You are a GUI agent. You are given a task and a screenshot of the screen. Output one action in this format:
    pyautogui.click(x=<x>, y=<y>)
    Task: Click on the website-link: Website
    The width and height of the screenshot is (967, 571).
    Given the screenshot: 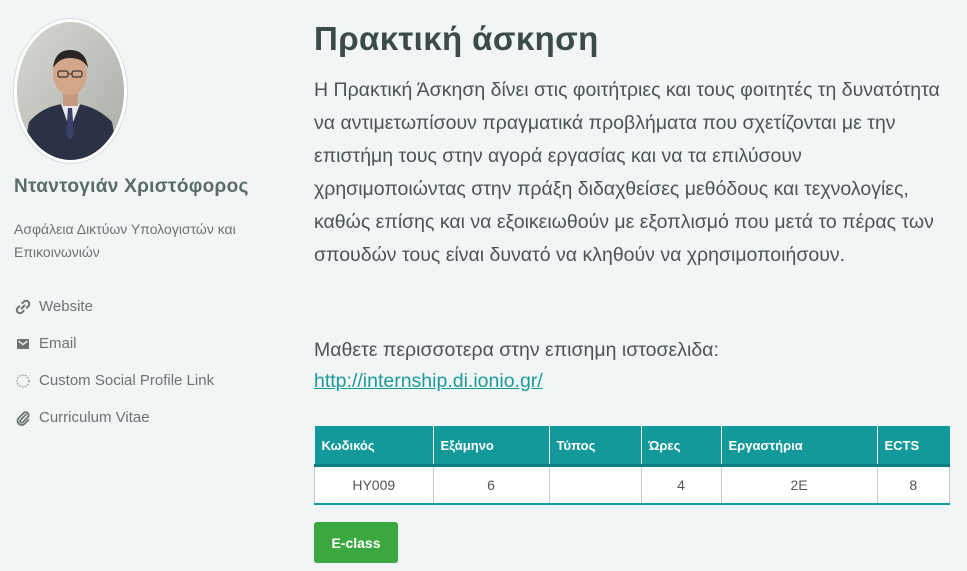 What is the action you would take?
    pyautogui.click(x=114, y=306)
    